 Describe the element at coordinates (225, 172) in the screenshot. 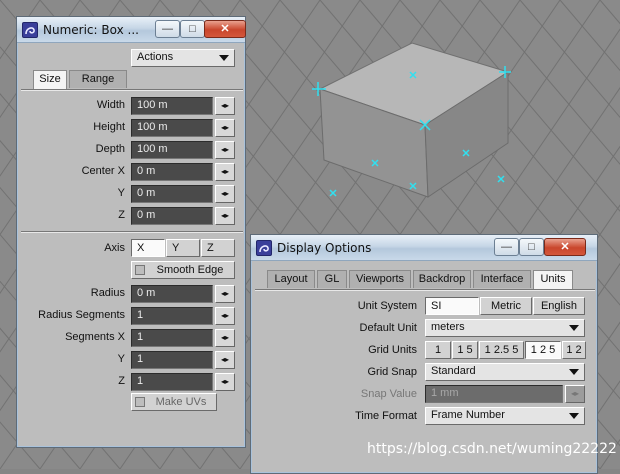

I see `center-x-spinner: ◂▸` at that location.